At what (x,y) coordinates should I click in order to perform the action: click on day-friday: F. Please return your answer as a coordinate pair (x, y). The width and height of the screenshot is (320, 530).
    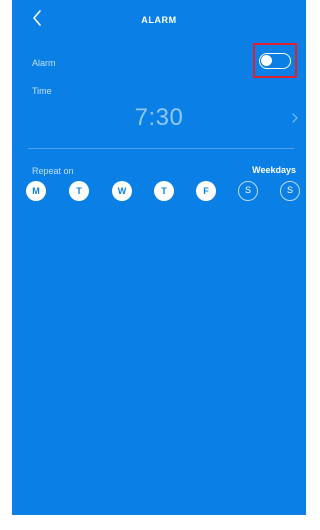
    Looking at the image, I should click on (206, 191).